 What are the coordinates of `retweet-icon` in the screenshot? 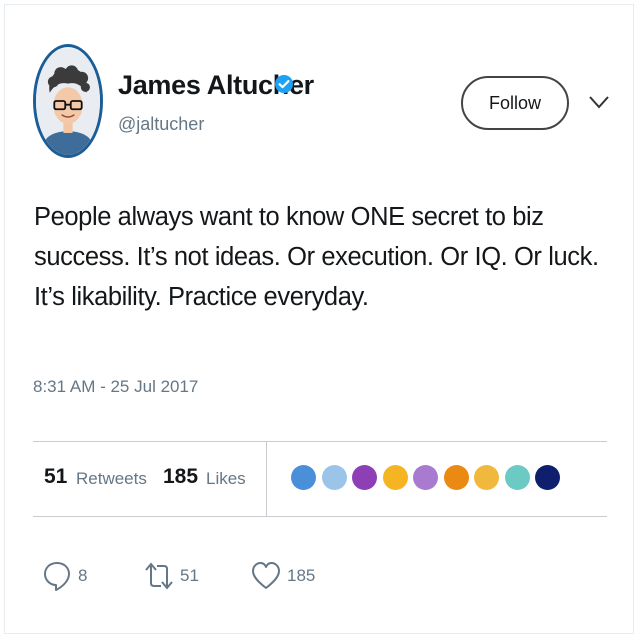 It's located at (159, 576).